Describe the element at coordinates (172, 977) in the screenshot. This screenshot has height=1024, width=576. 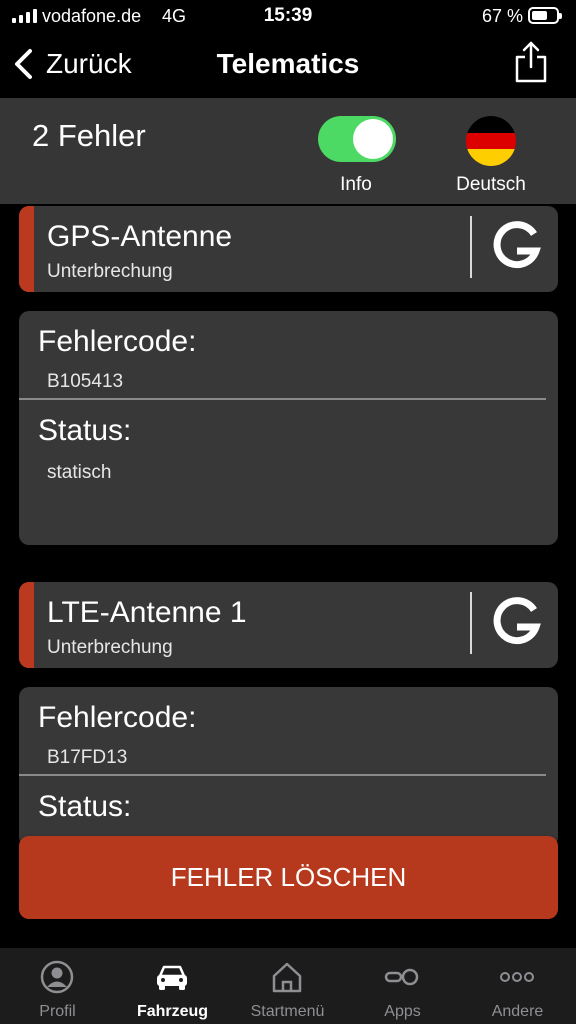
I see `car-icon` at that location.